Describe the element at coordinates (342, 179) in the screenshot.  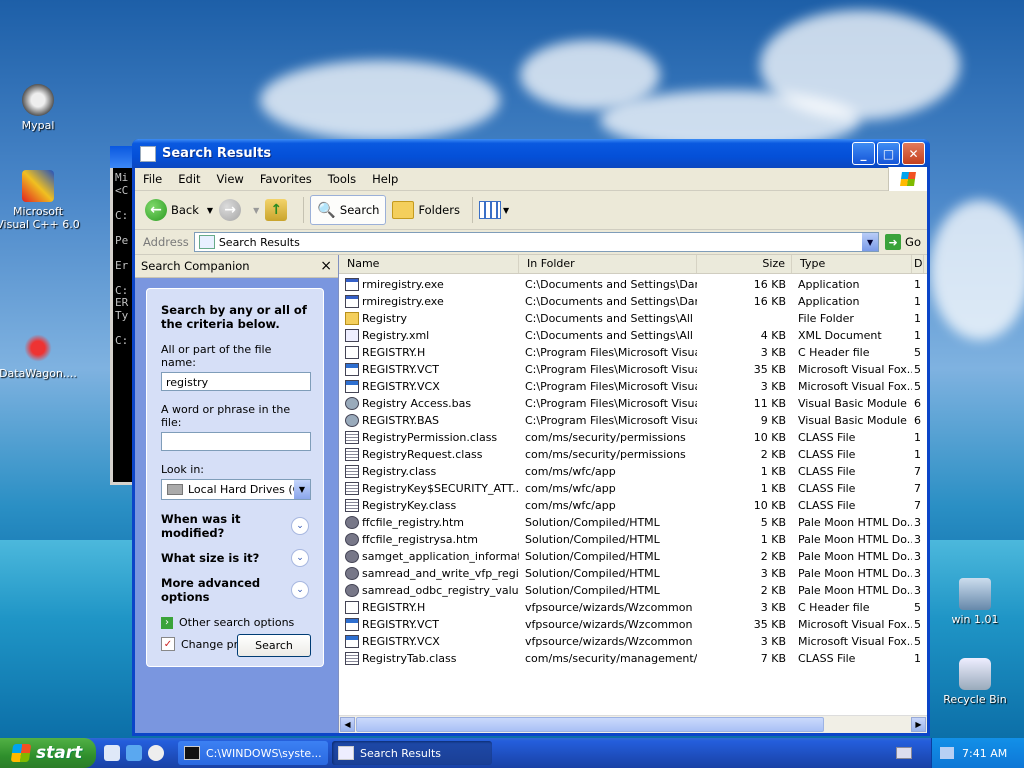
I see `menu-tools: Tools` at that location.